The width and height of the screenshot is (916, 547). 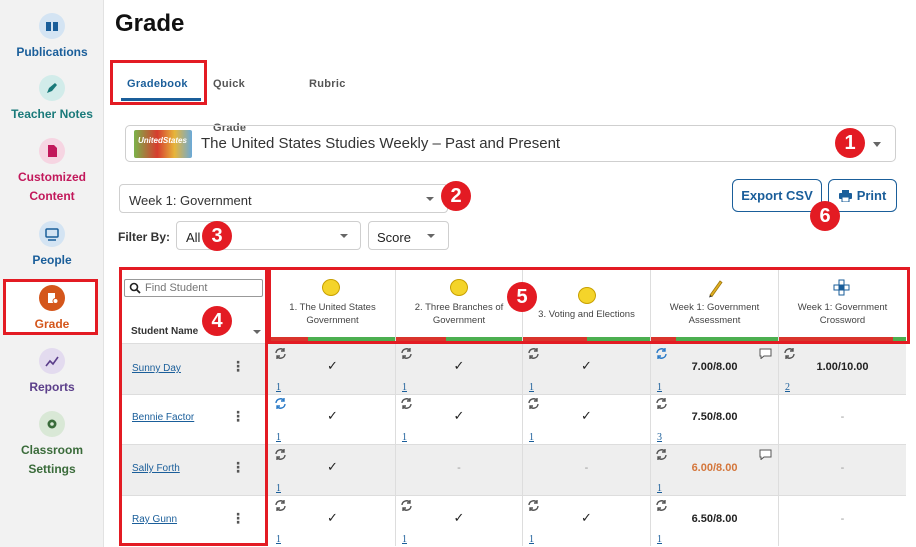 I want to click on score-value: 7.00/8.00, so click(x=714, y=367).